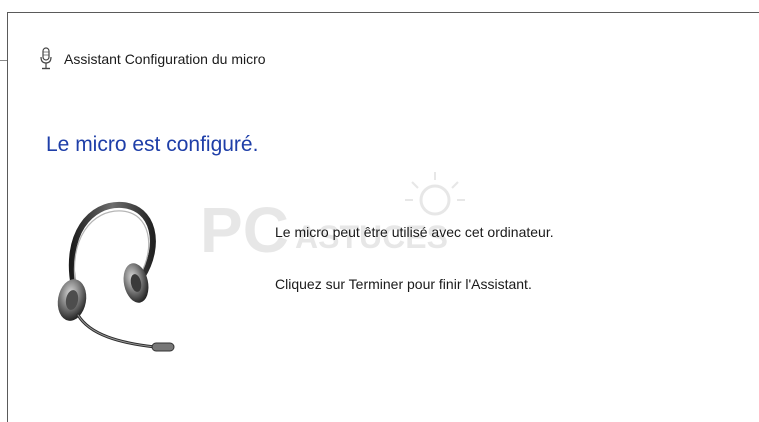 This screenshot has height=422, width=759. Describe the element at coordinates (3, 60) in the screenshot. I see `background-window-edge` at that location.